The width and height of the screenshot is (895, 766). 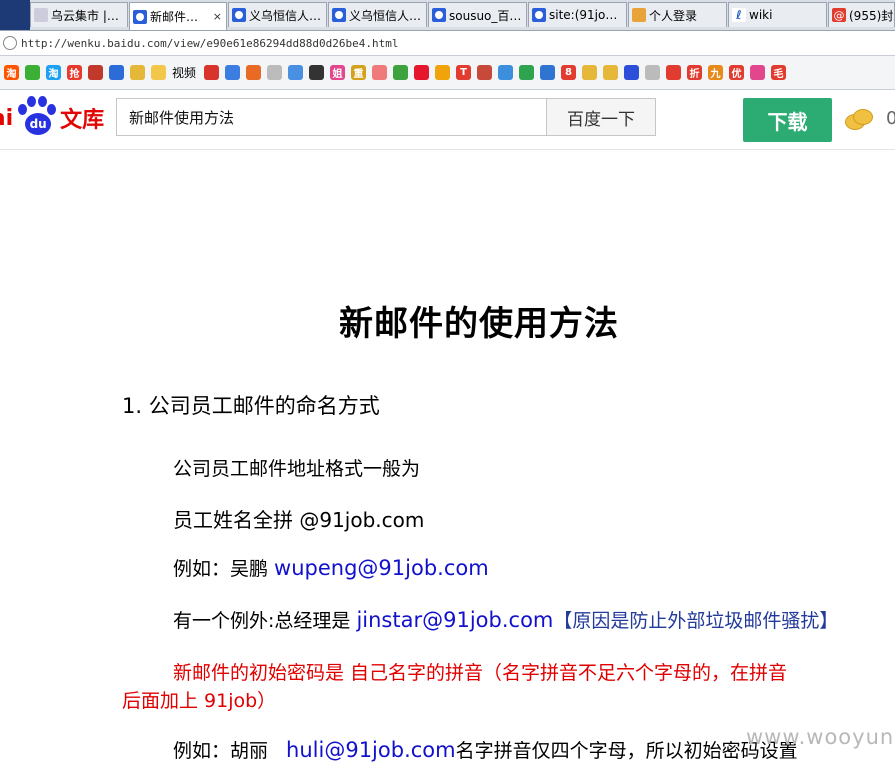 I want to click on eight-icon: 8, so click(x=569, y=72).